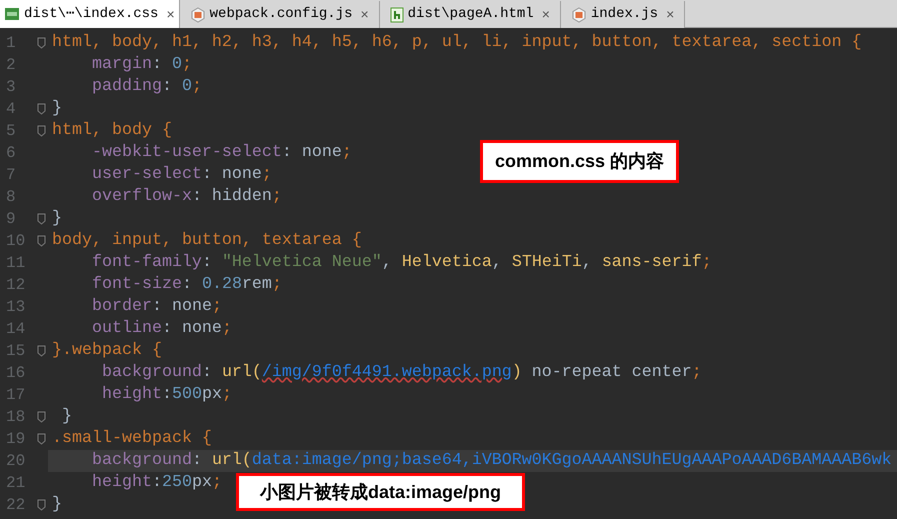  Describe the element at coordinates (161, 328) in the screenshot. I see `code-line: outline: none;` at that location.